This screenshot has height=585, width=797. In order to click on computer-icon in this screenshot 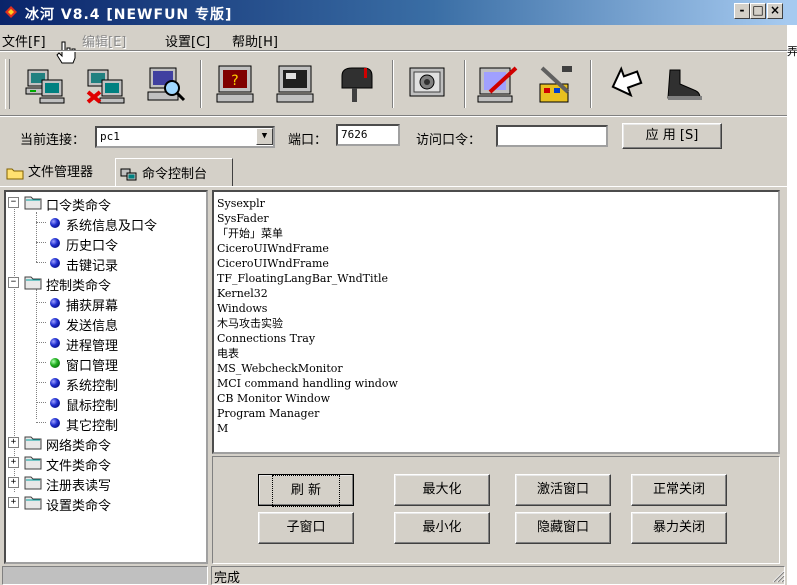, I will do `click(46, 84)`.